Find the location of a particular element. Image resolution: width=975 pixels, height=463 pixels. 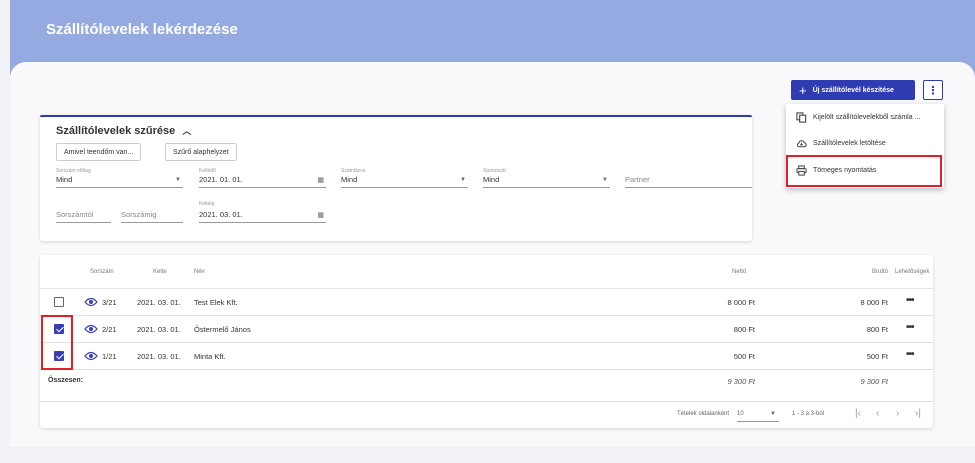

date-to-field: Keltéig 2021. 03. 01. ▦ is located at coordinates (262, 212).